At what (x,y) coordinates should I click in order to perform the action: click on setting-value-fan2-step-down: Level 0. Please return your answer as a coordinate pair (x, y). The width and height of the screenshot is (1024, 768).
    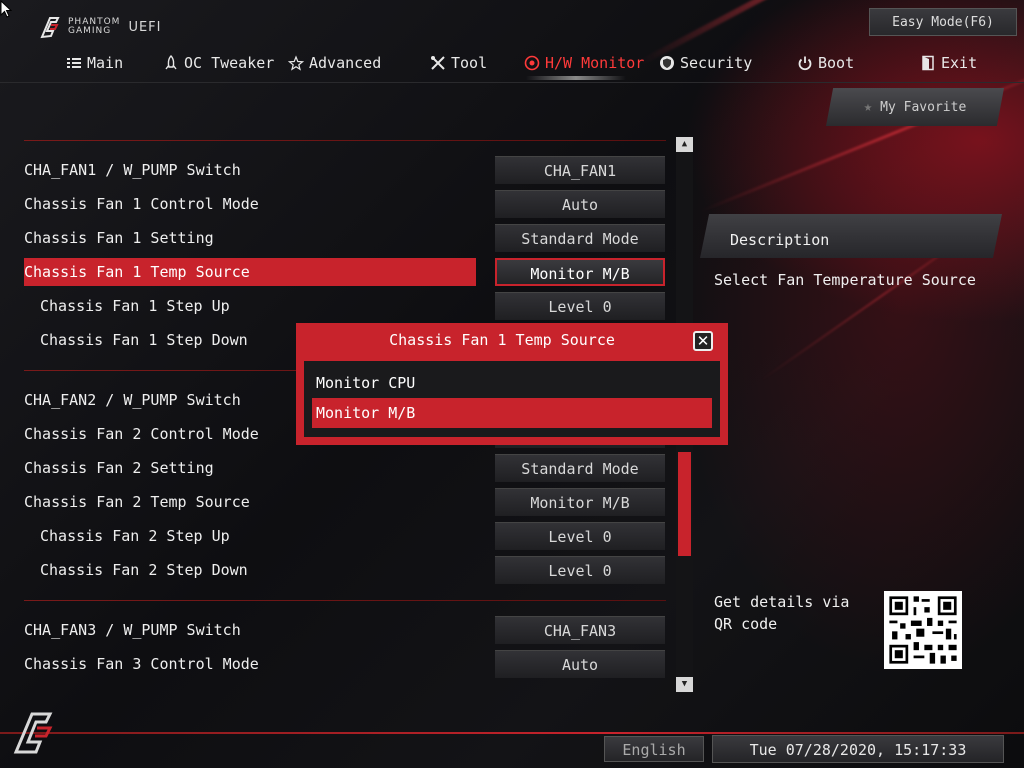
    Looking at the image, I should click on (580, 570).